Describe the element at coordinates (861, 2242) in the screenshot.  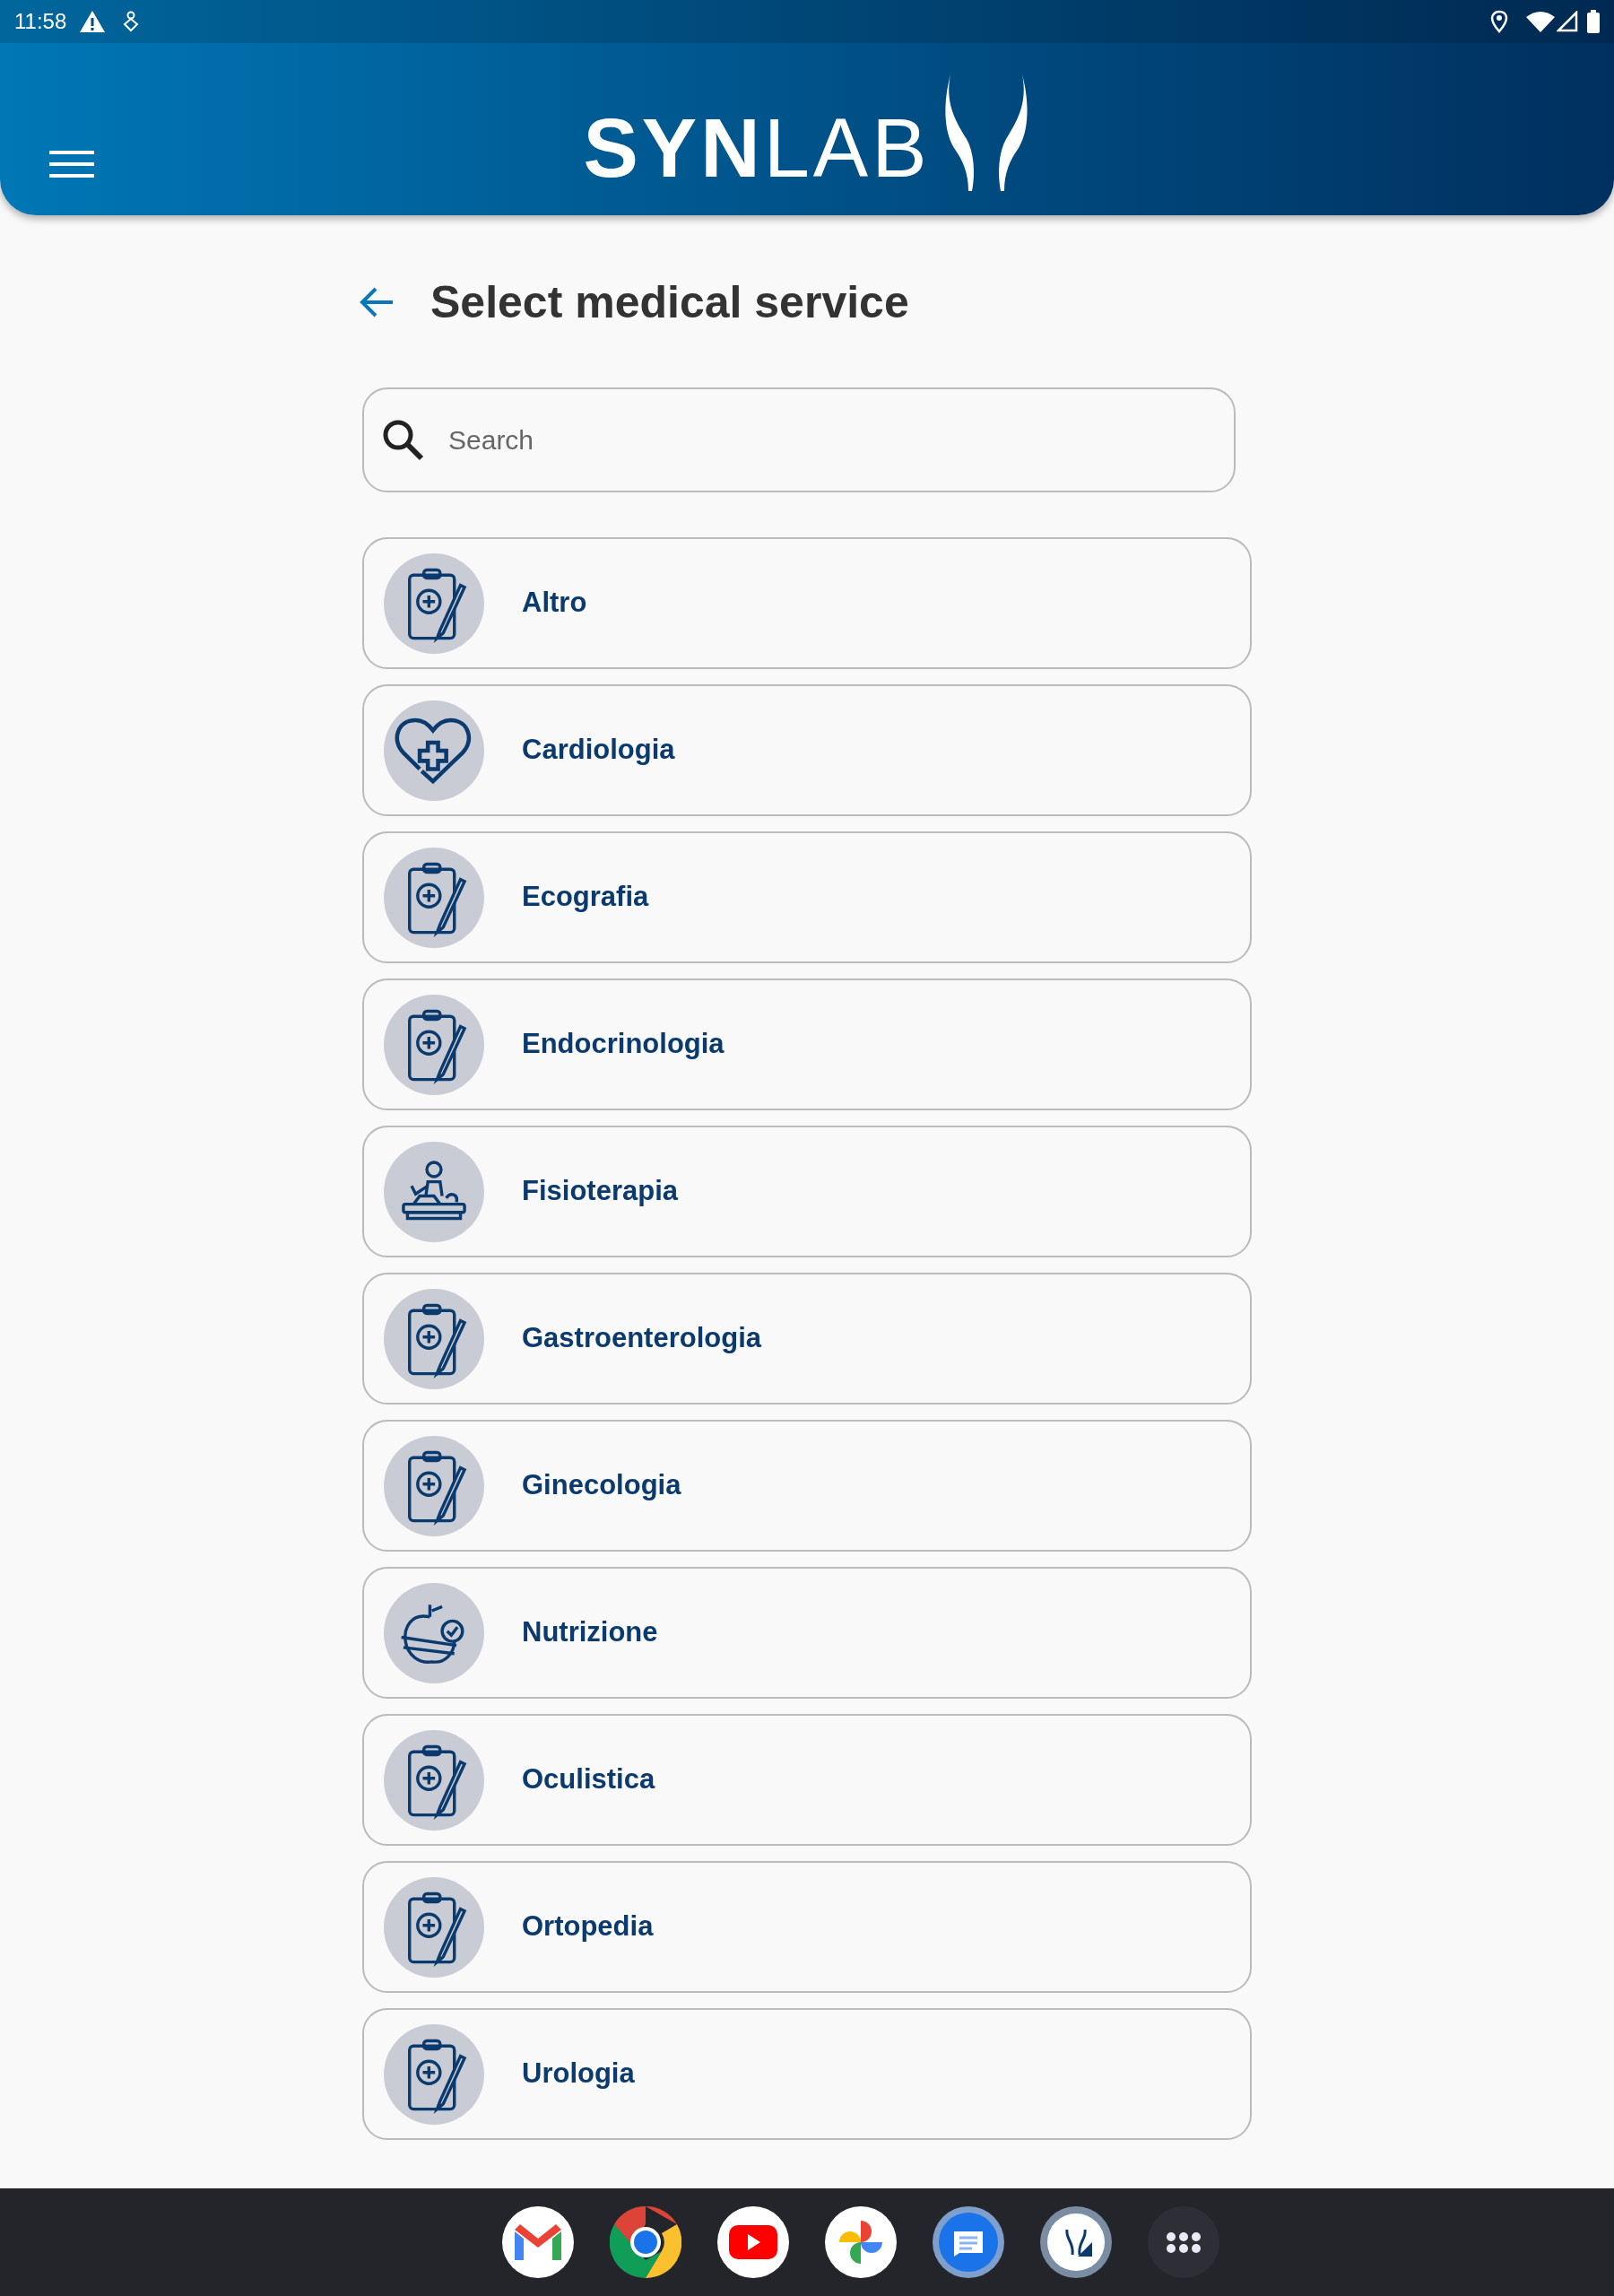
I see `photos-app-icon` at that location.